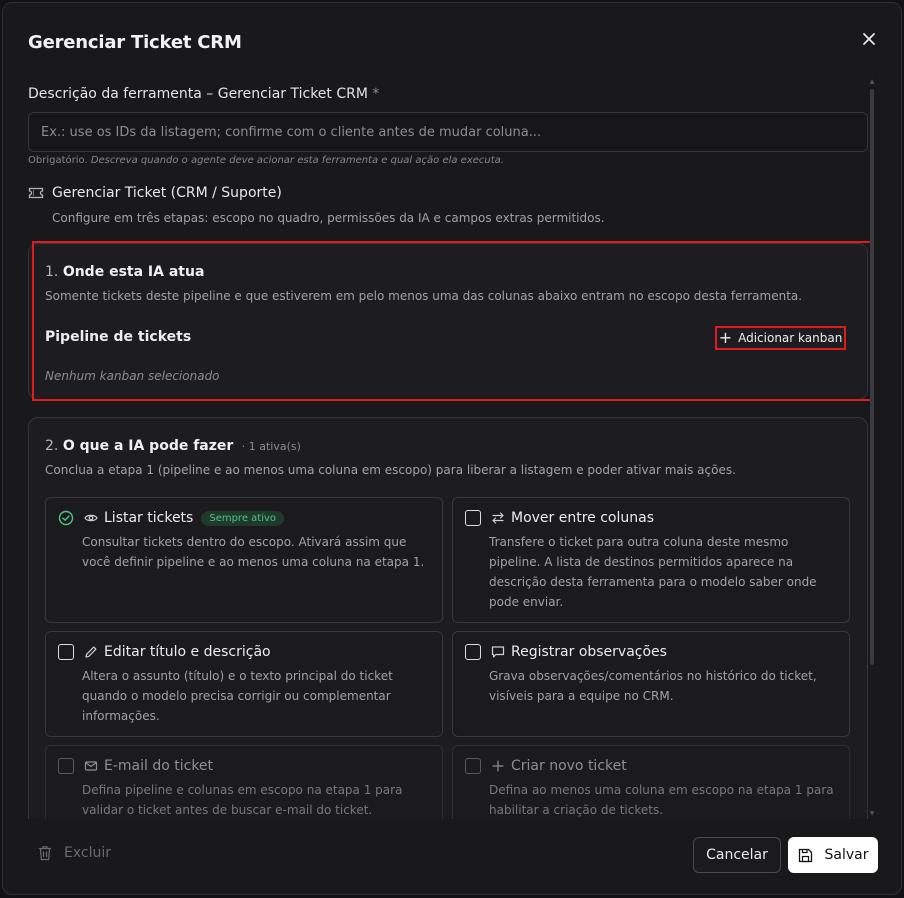 The width and height of the screenshot is (904, 898). What do you see at coordinates (148, 446) in the screenshot?
I see `step2-title-text: O que a IA pode fazer` at bounding box center [148, 446].